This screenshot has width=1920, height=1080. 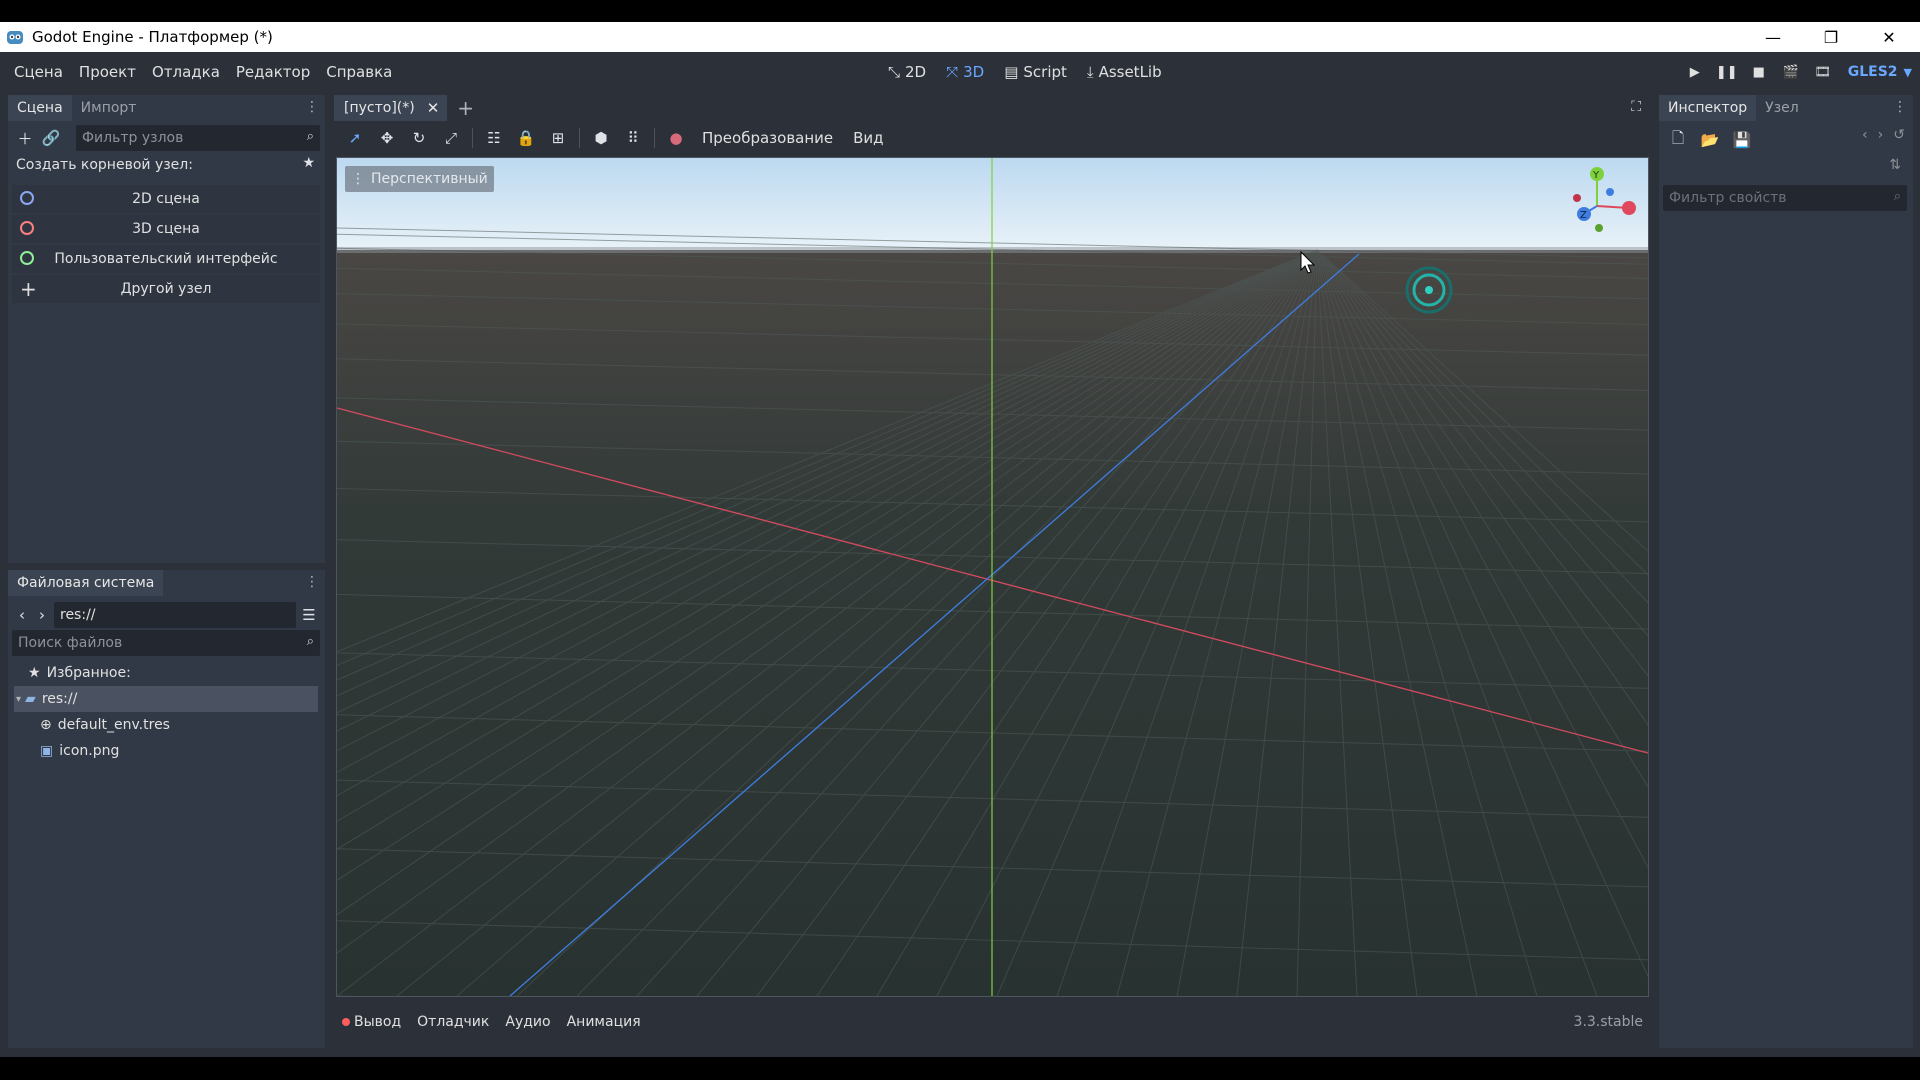 I want to click on file-row: ⊕ default_env.tres, so click(x=166, y=725).